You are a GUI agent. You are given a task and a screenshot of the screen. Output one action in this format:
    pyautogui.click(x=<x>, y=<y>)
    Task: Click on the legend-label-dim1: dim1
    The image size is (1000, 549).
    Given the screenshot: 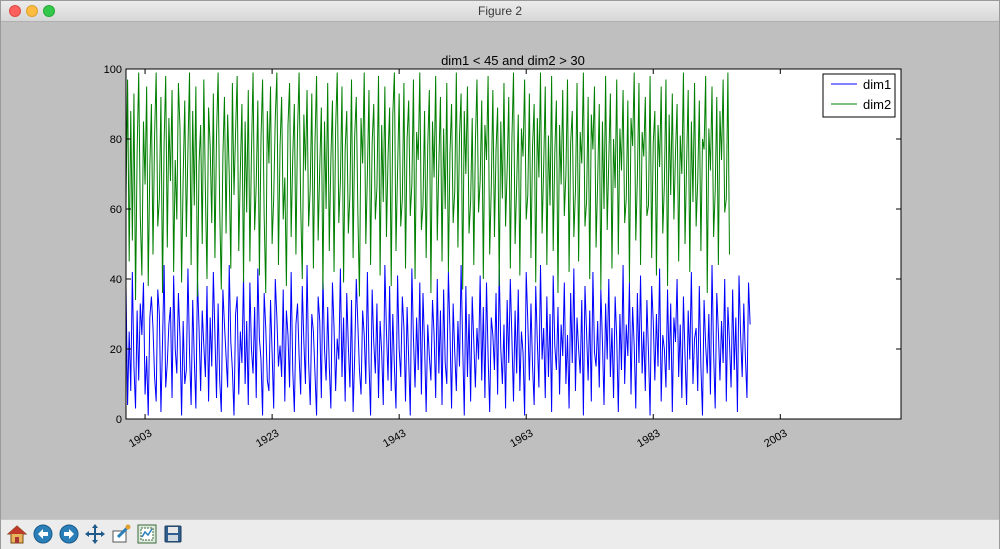 What is the action you would take?
    pyautogui.click(x=877, y=84)
    